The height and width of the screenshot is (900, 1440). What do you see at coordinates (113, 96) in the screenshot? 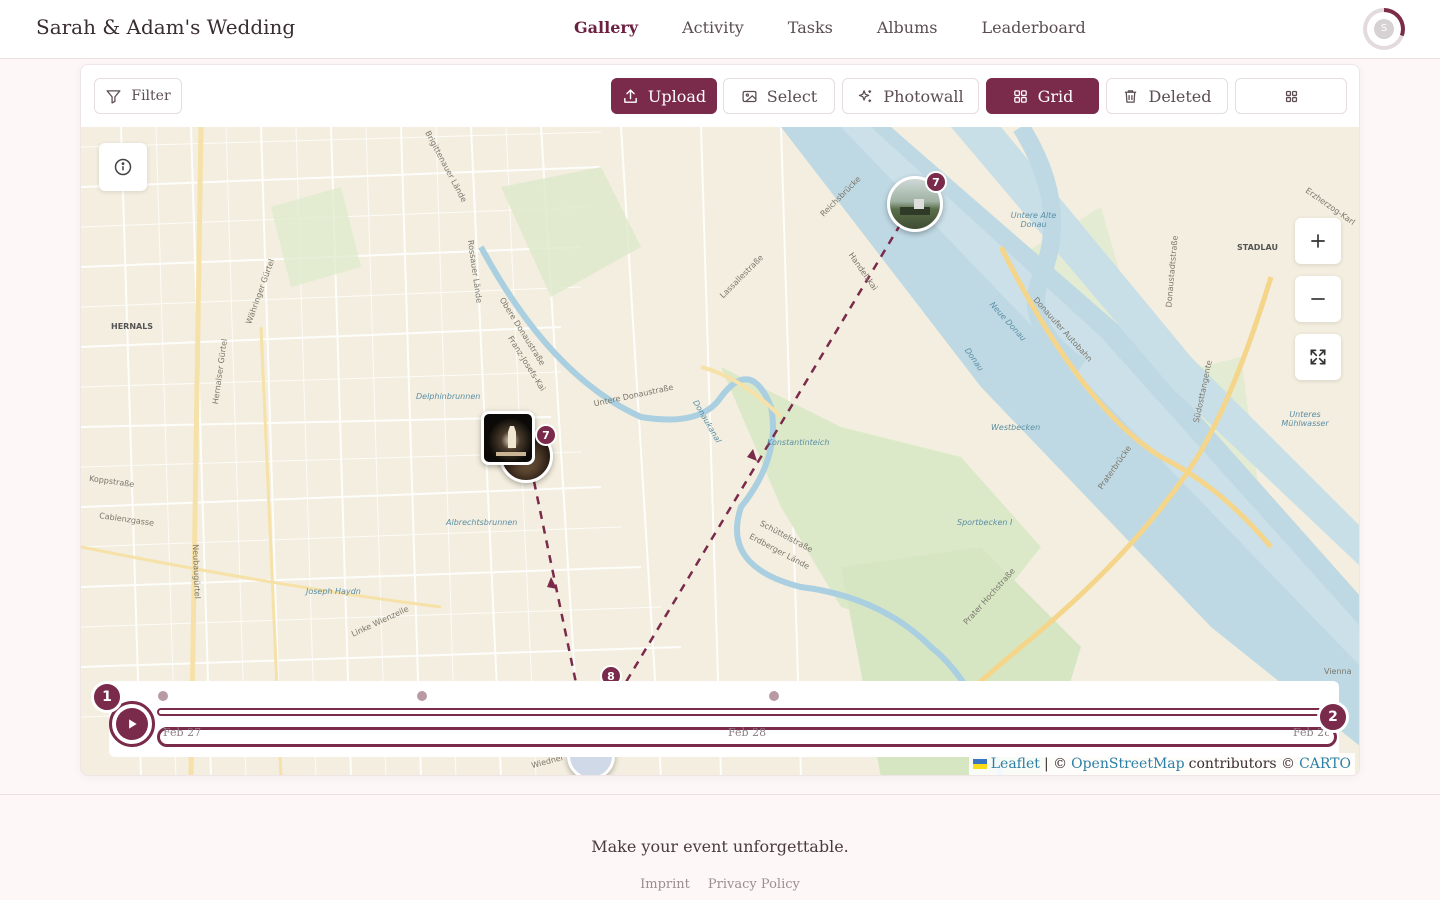
I see `filter-icon` at bounding box center [113, 96].